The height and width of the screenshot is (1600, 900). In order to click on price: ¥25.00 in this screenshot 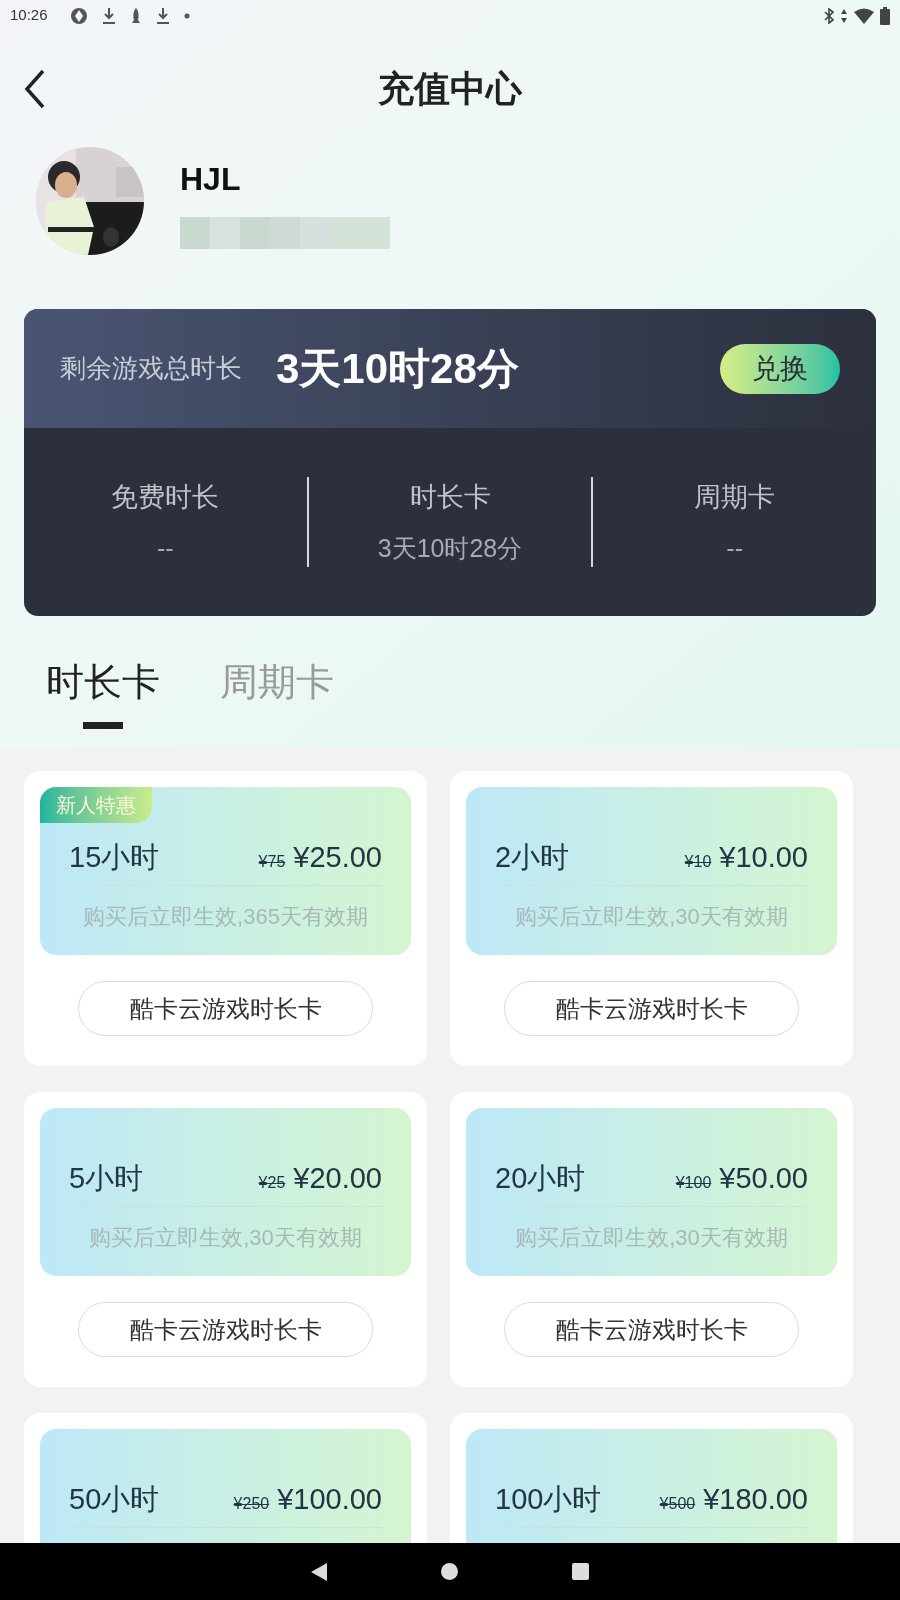, I will do `click(337, 857)`.